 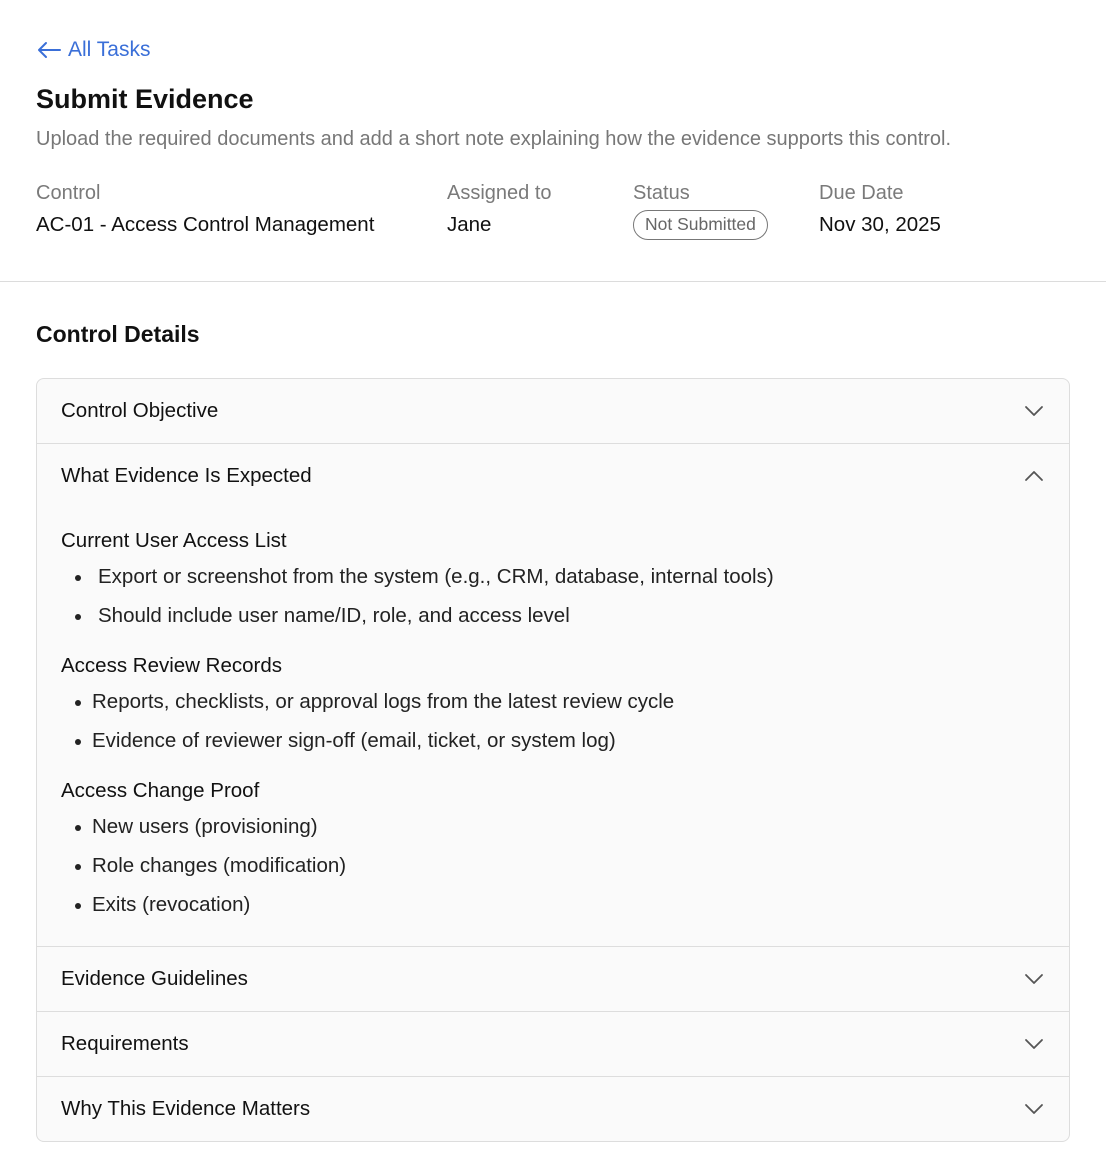 What do you see at coordinates (553, 832) in the screenshot?
I see `list-item: New users (provisioning)` at bounding box center [553, 832].